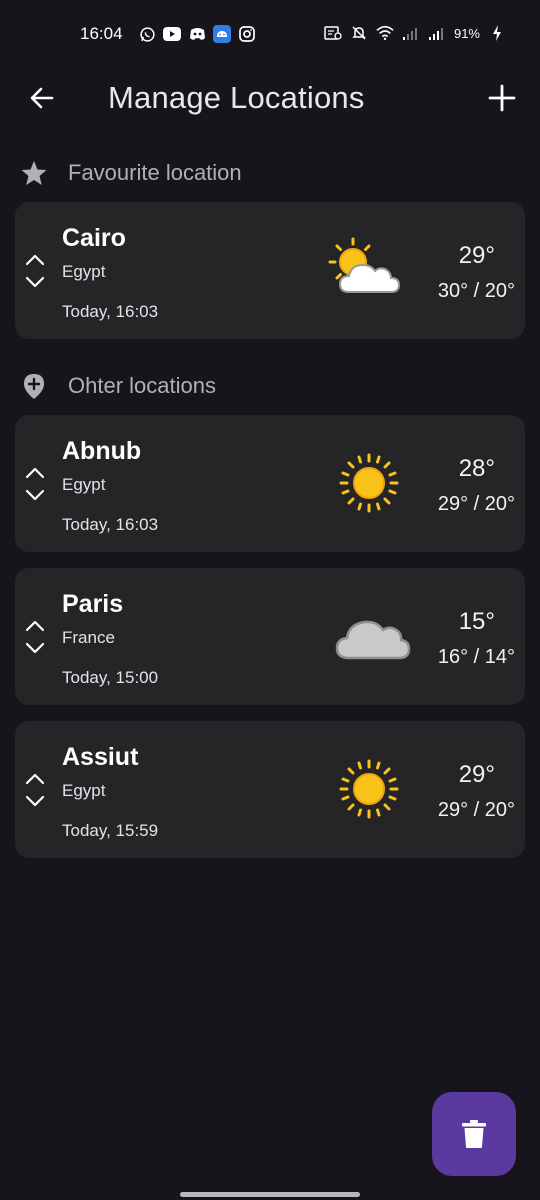 This screenshot has width=540, height=1200. Describe the element at coordinates (476, 468) in the screenshot. I see `current-temp: 28°` at that location.